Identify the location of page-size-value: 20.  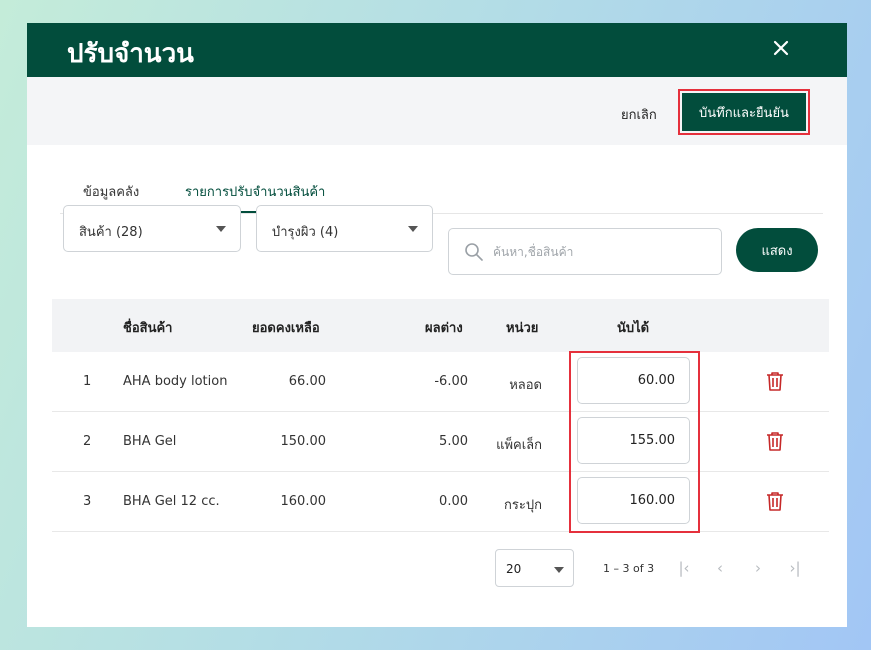
(514, 569).